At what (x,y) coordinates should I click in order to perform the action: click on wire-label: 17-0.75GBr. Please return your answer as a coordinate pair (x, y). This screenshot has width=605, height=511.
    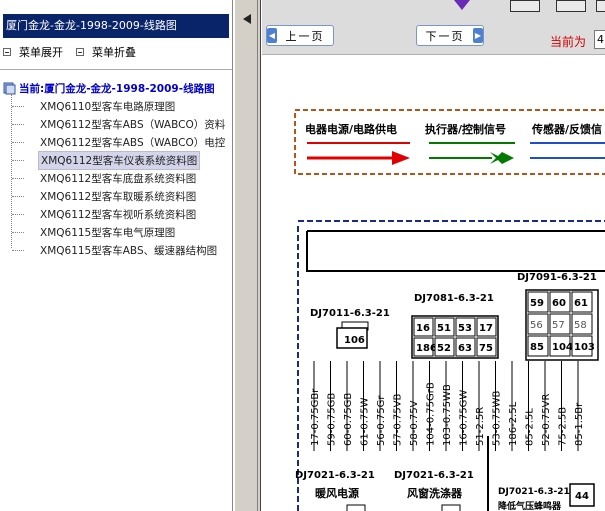
    Looking at the image, I should click on (315, 417).